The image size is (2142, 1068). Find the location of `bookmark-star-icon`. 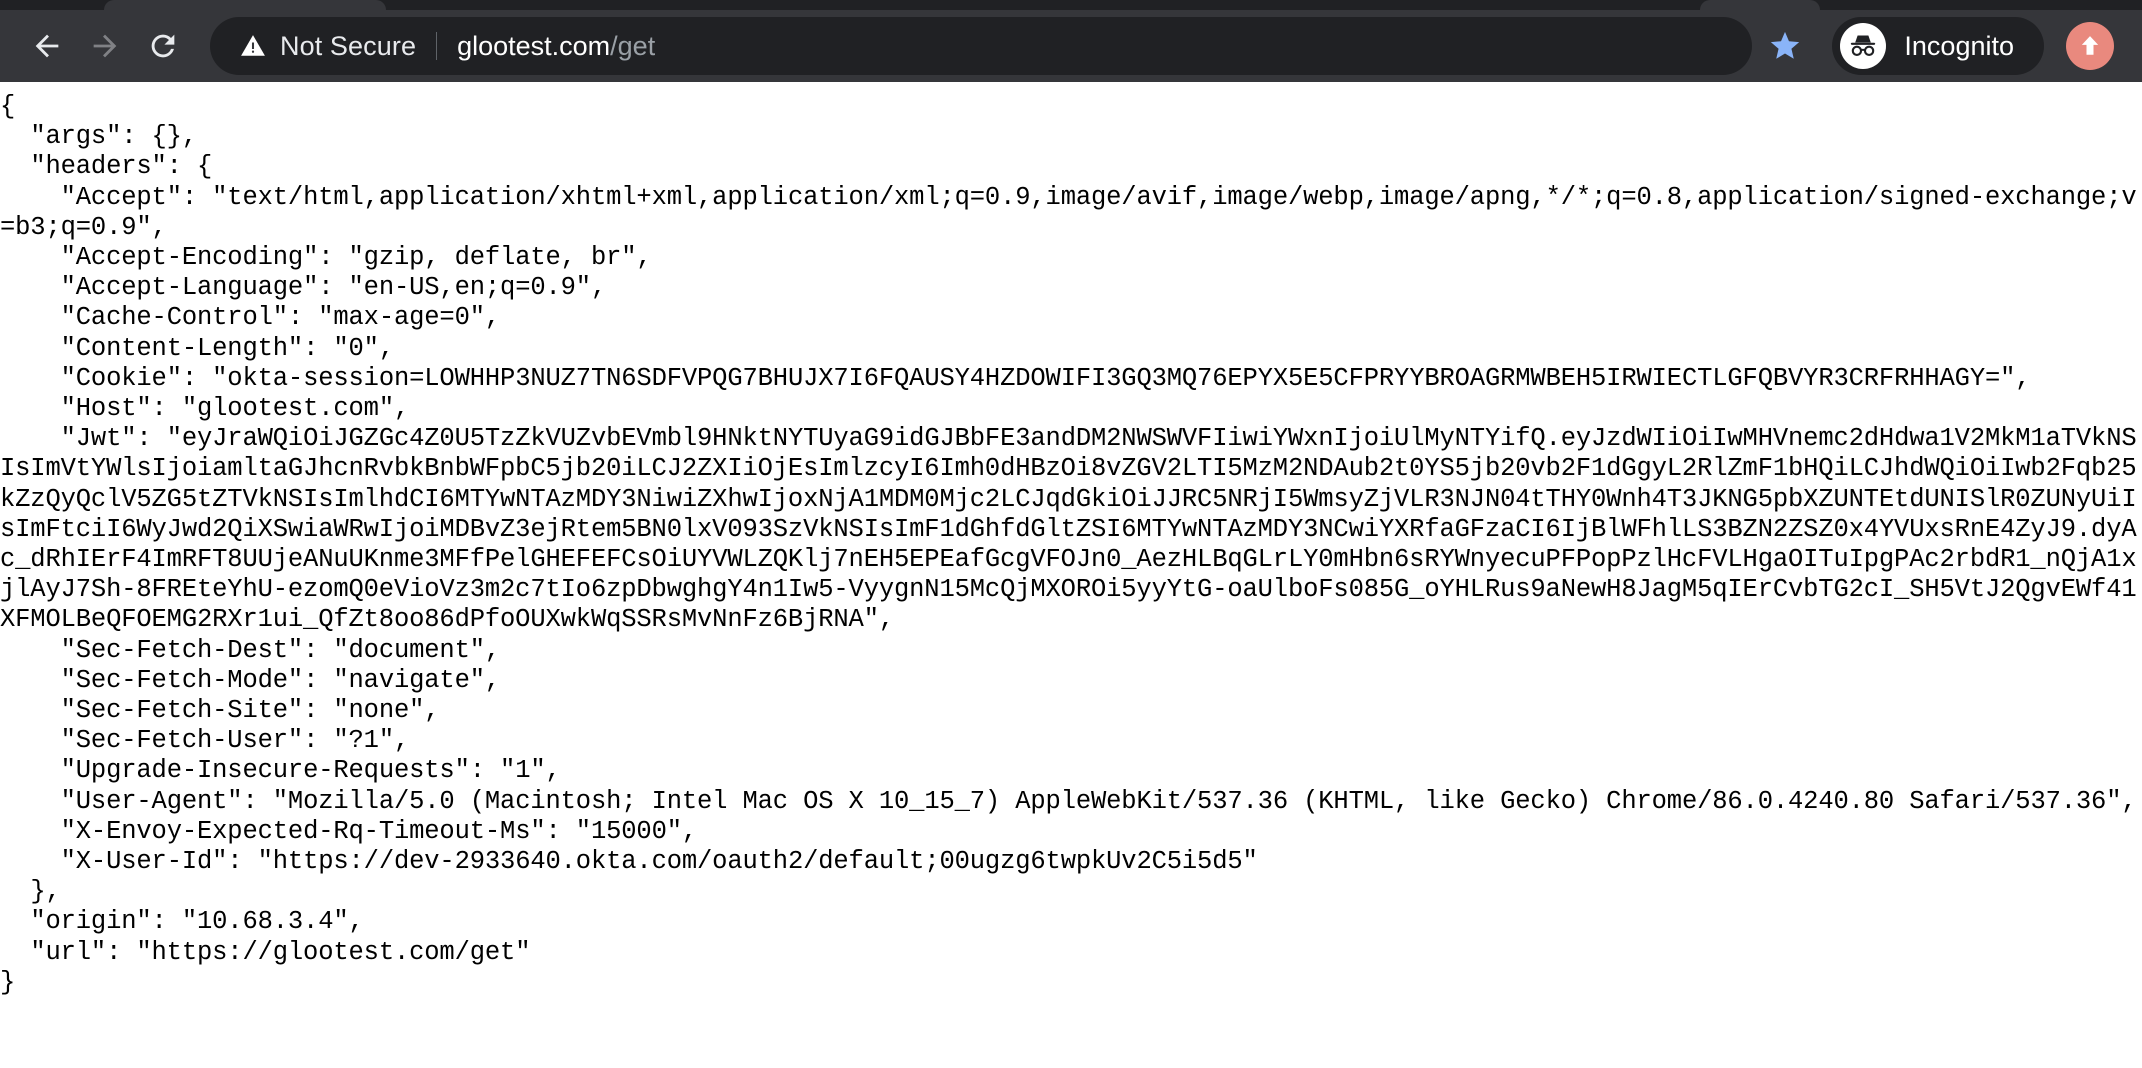

bookmark-star-icon is located at coordinates (1785, 46).